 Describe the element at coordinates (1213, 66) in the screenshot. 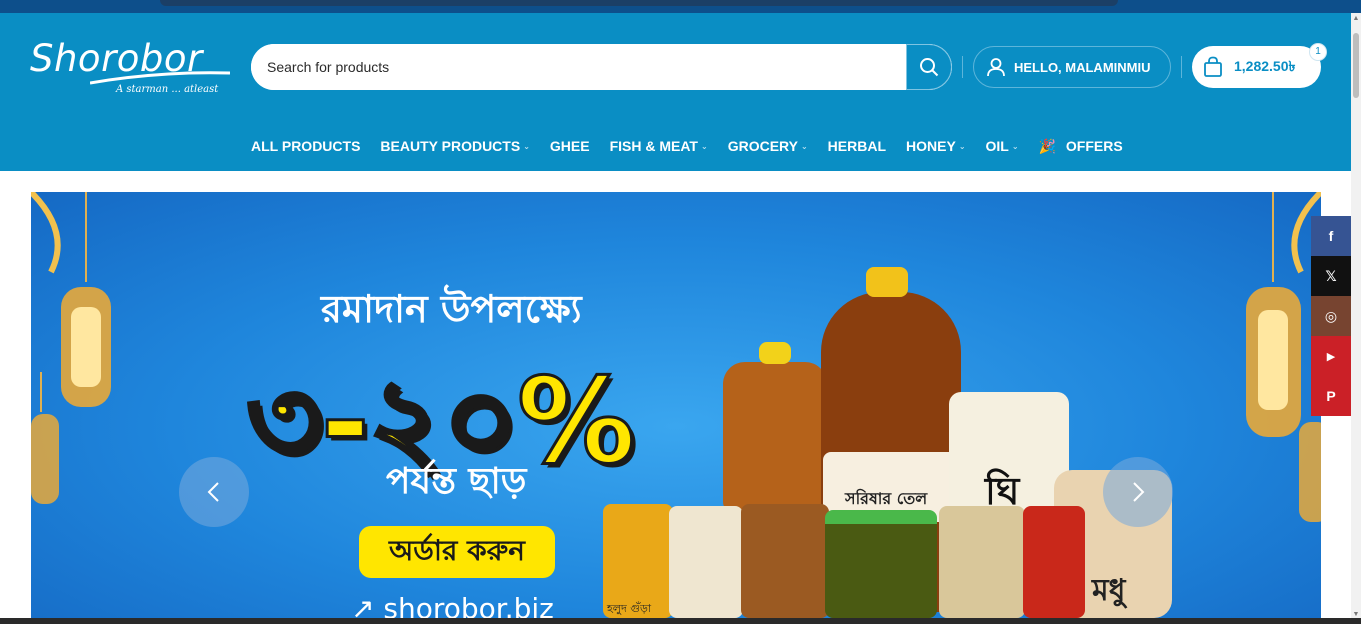

I see `shopping-bag-icon` at that location.